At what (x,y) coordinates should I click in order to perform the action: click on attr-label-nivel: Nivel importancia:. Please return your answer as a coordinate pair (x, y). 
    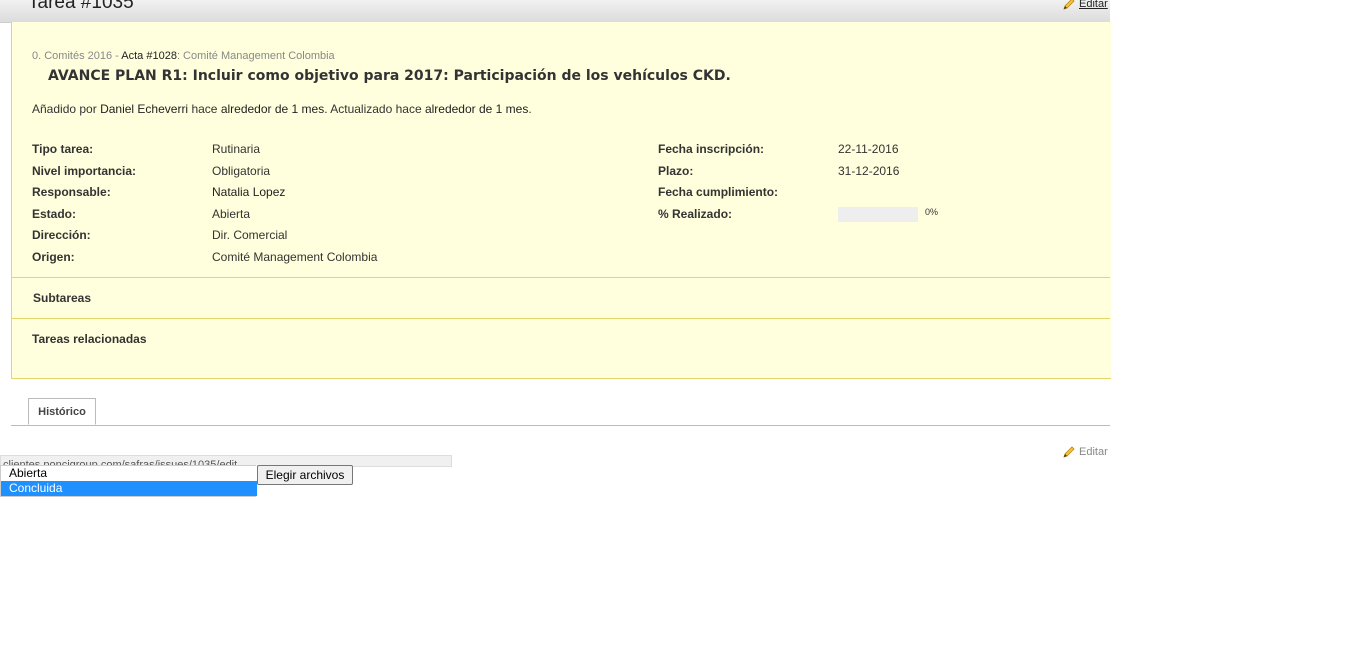
    Looking at the image, I should click on (84, 171).